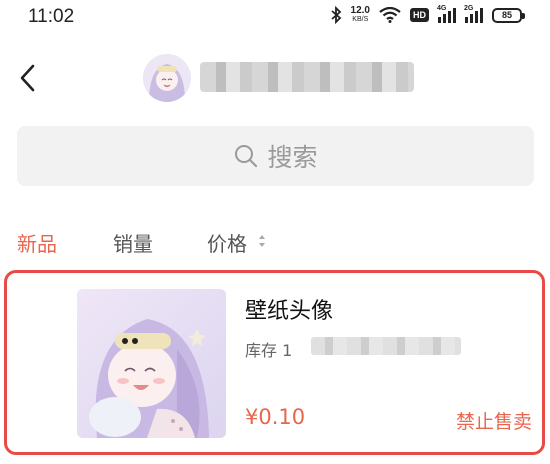 The image size is (550, 464). I want to click on search-icon, so click(246, 156).